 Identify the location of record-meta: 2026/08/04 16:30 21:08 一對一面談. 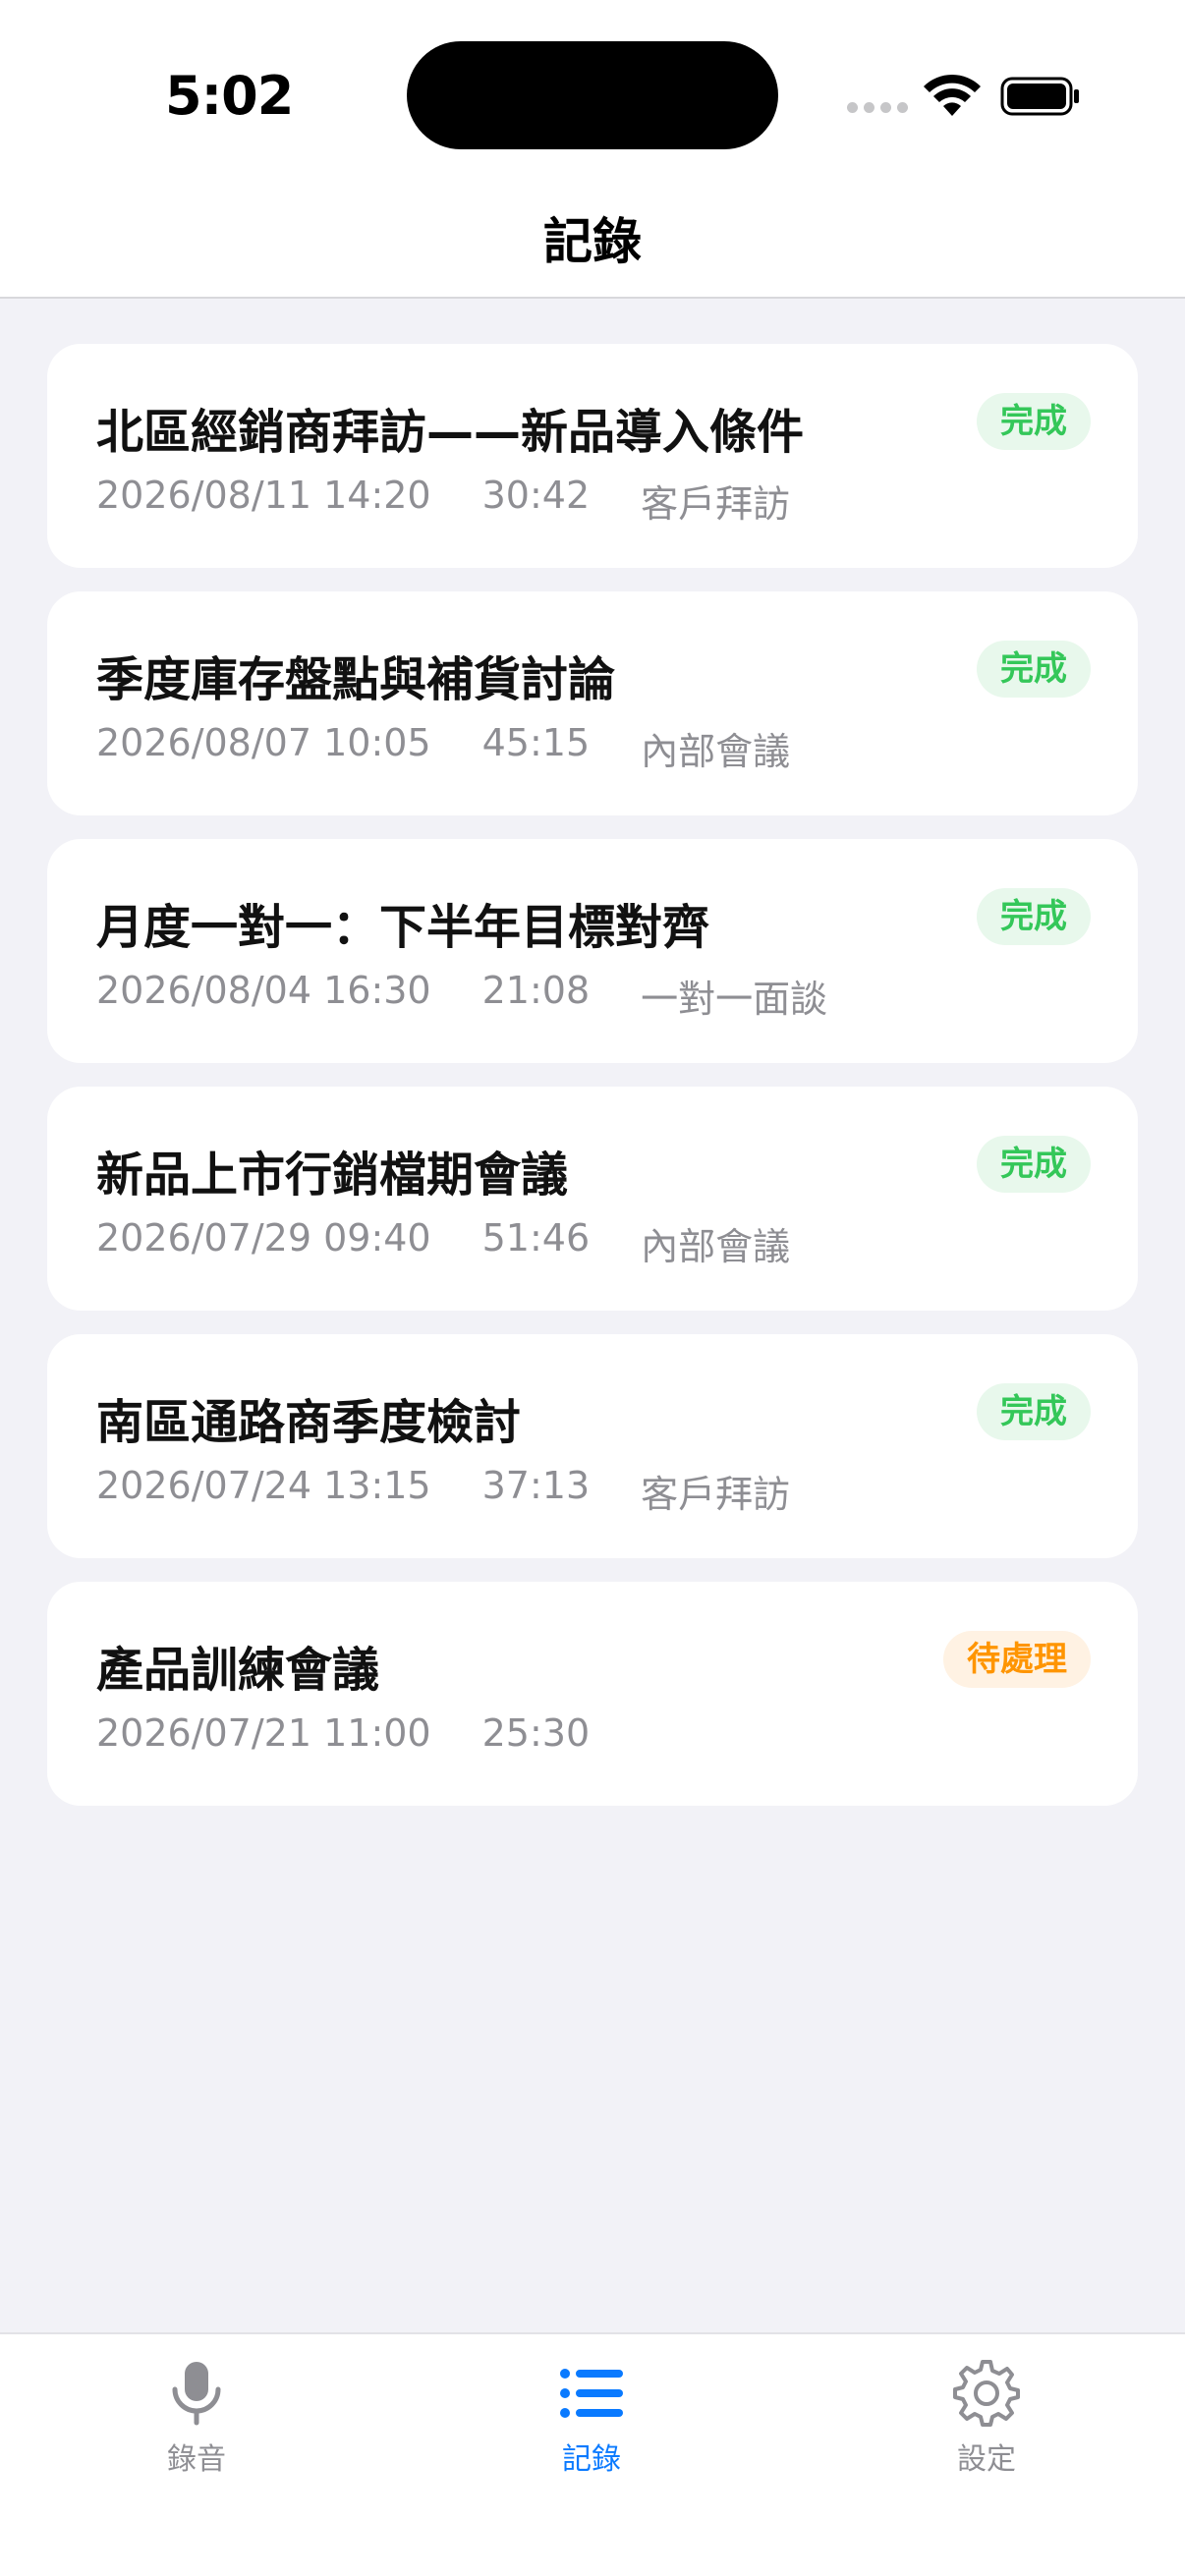
(462, 996).